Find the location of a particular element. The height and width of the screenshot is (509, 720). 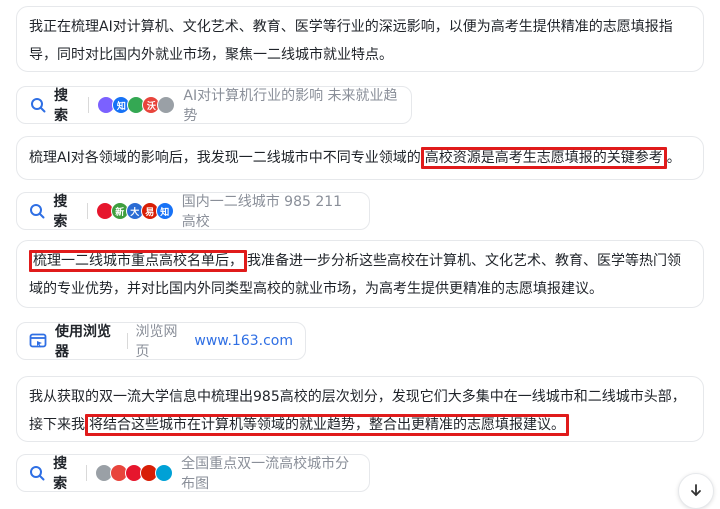

search-chip-1: 搜索 知 沃 AI对计算机行业的影响 未来就业趋势 is located at coordinates (214, 105).